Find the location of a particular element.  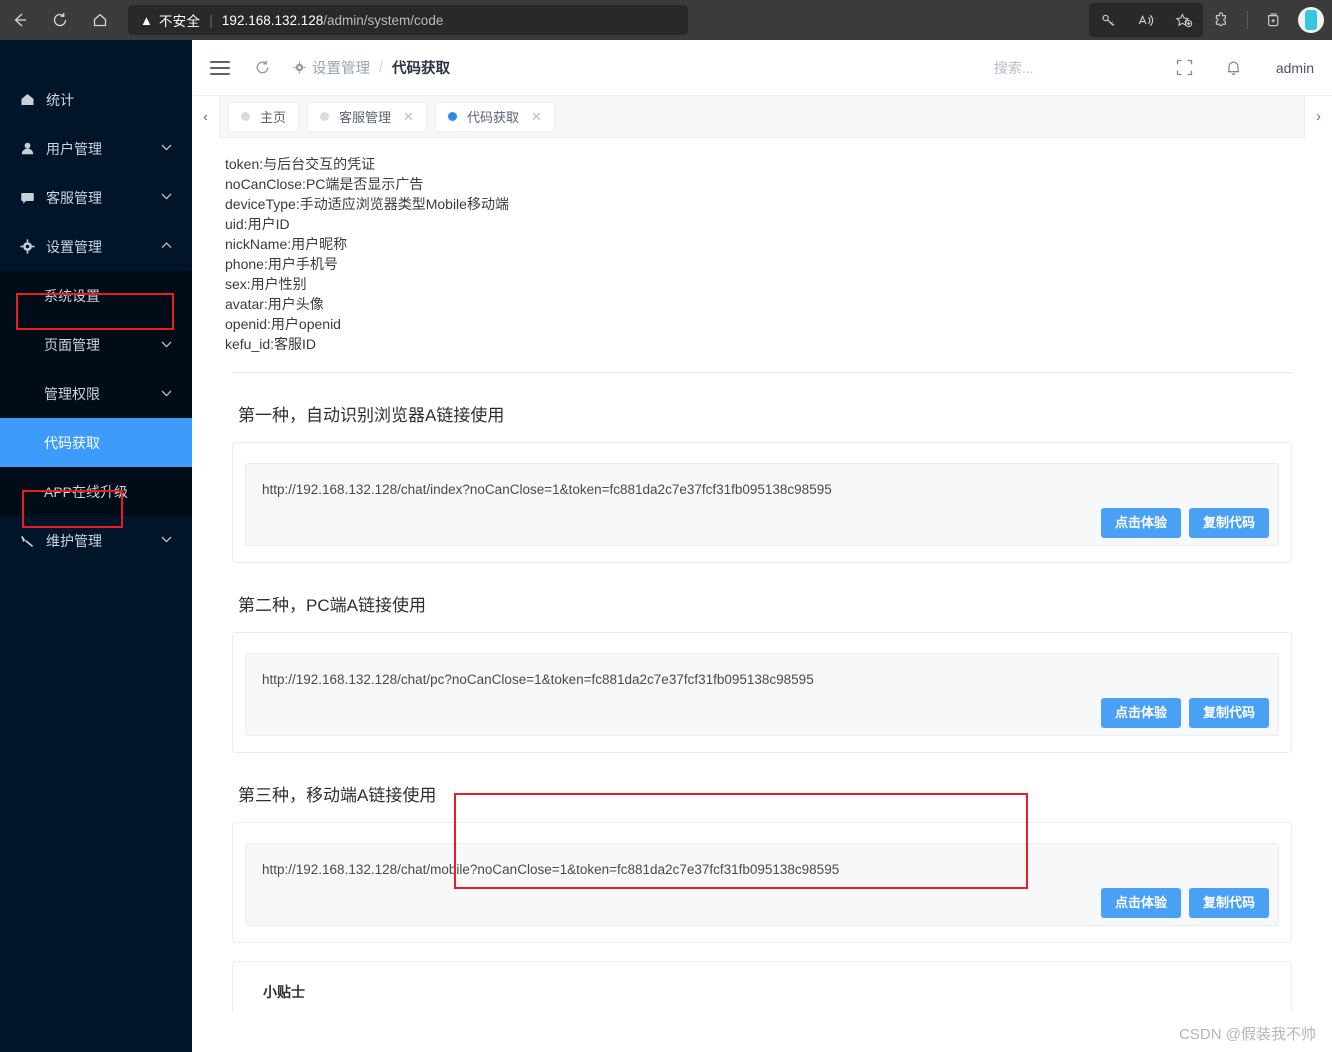

sidebar-item-label: 管理权限 is located at coordinates (72, 393).